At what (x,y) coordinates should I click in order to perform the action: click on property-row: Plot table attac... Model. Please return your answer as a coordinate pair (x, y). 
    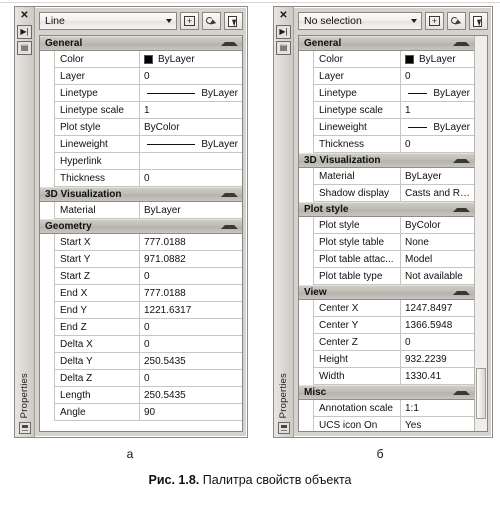
    Looking at the image, I should click on (386, 259).